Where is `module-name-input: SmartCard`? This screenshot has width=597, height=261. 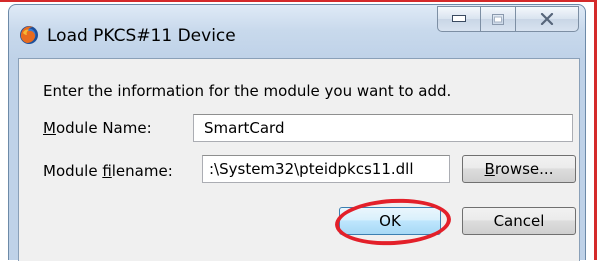 module-name-input: SmartCard is located at coordinates (383, 128).